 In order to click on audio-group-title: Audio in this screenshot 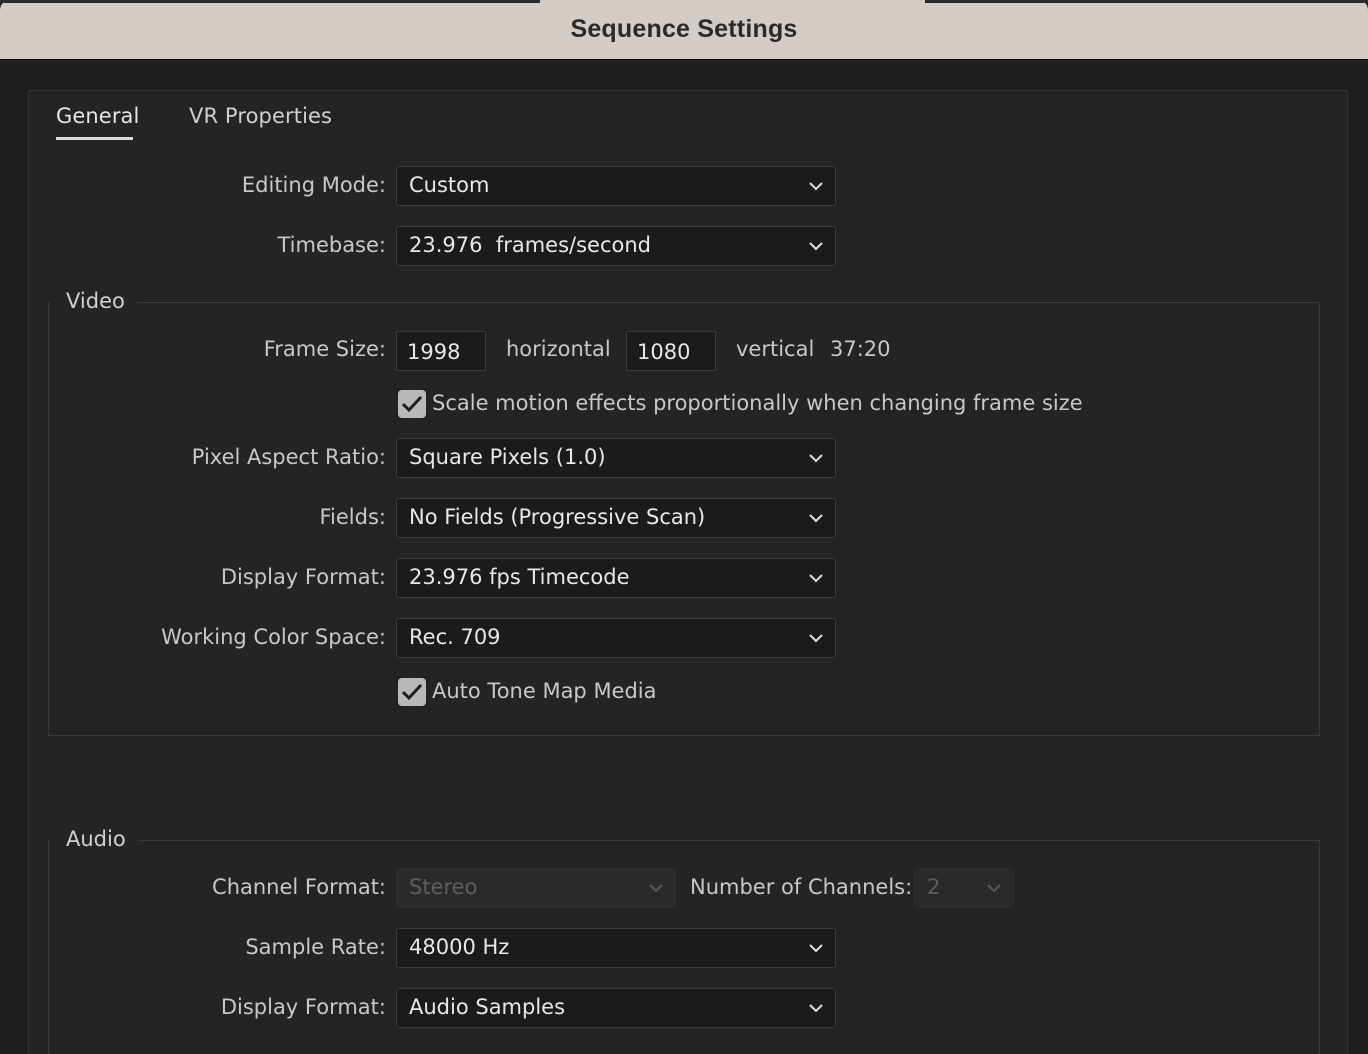, I will do `click(94, 839)`.